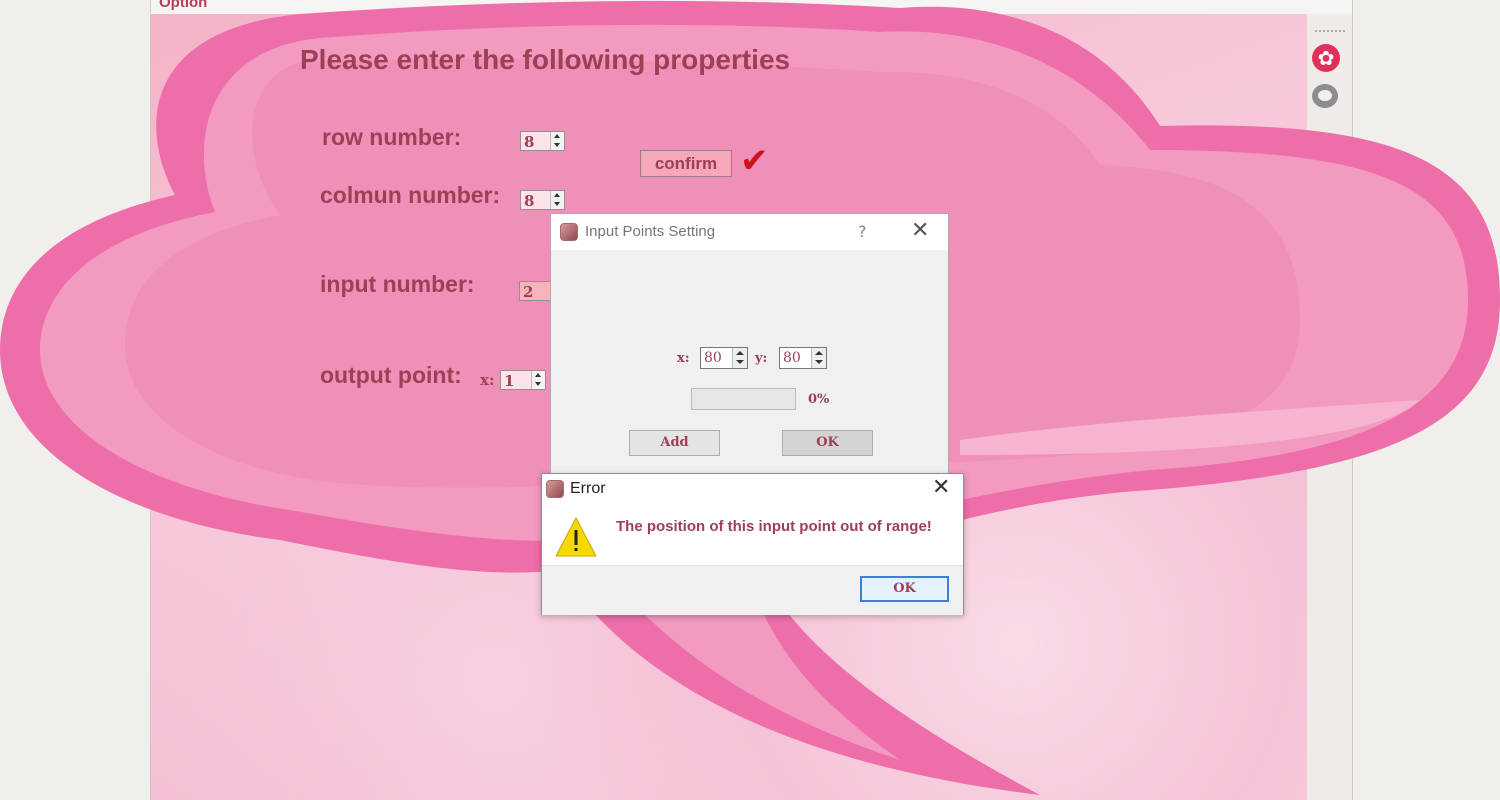  What do you see at coordinates (392, 137) in the screenshot?
I see `row-number-label: row number:` at bounding box center [392, 137].